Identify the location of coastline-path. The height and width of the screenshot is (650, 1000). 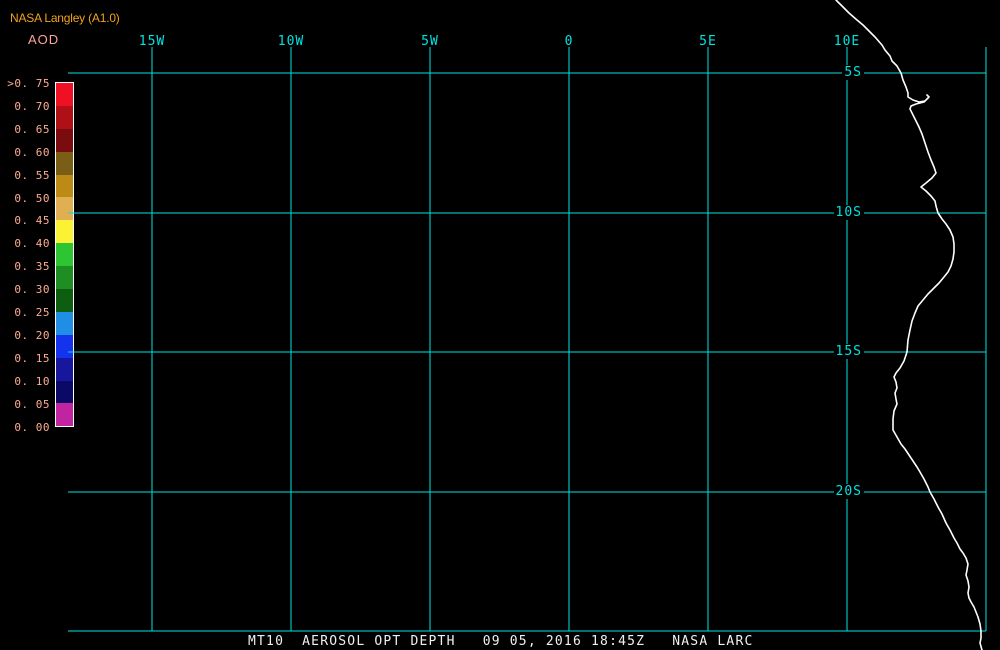
(909, 325).